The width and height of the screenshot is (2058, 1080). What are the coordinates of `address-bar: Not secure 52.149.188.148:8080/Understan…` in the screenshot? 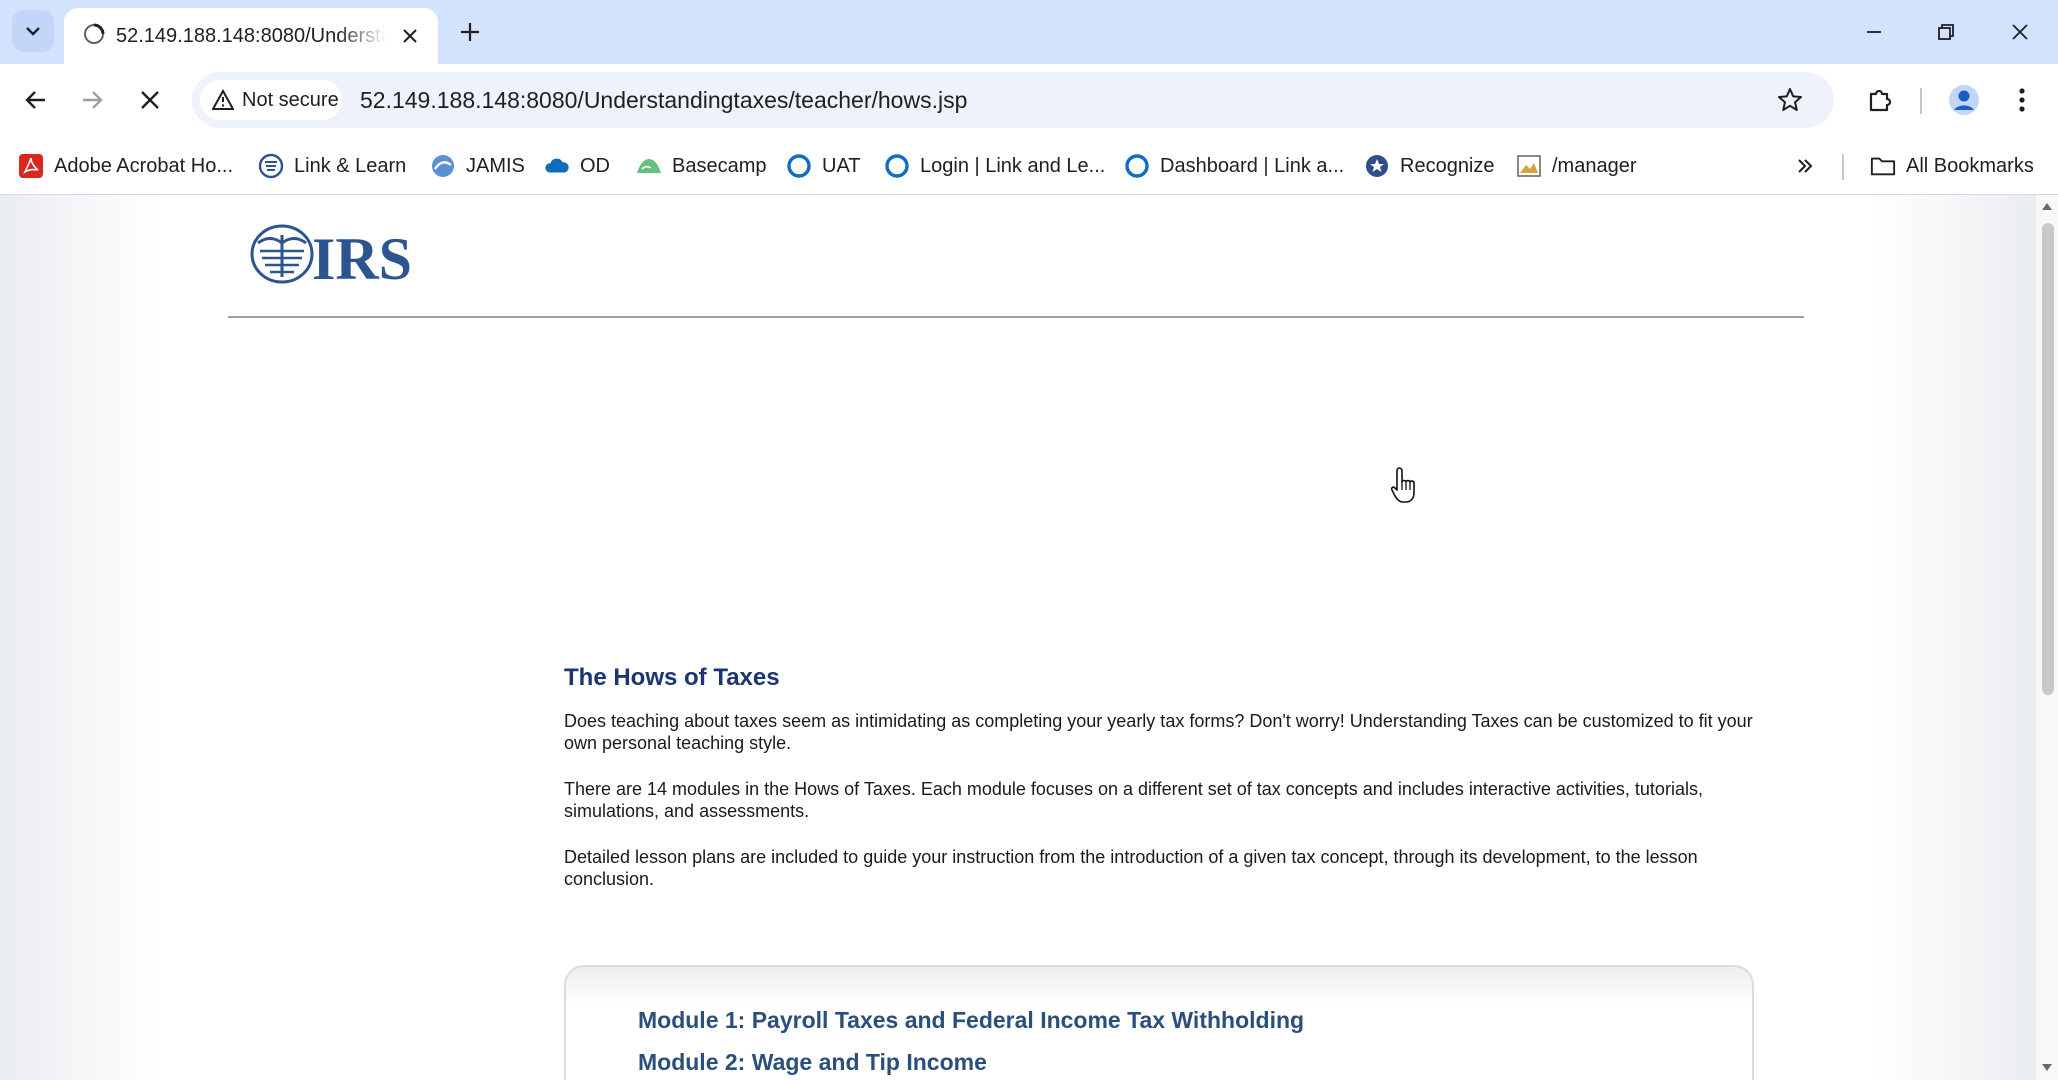 It's located at (1013, 100).